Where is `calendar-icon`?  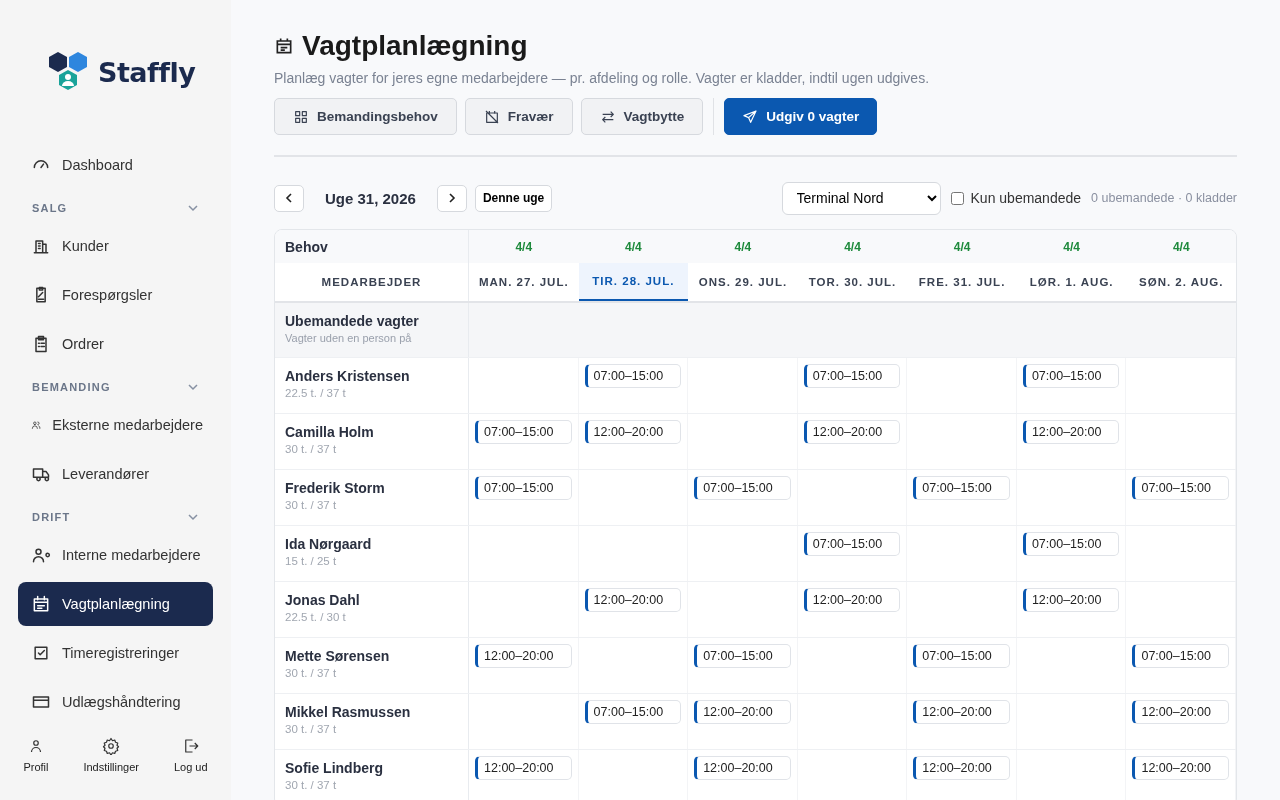 calendar-icon is located at coordinates (284, 46).